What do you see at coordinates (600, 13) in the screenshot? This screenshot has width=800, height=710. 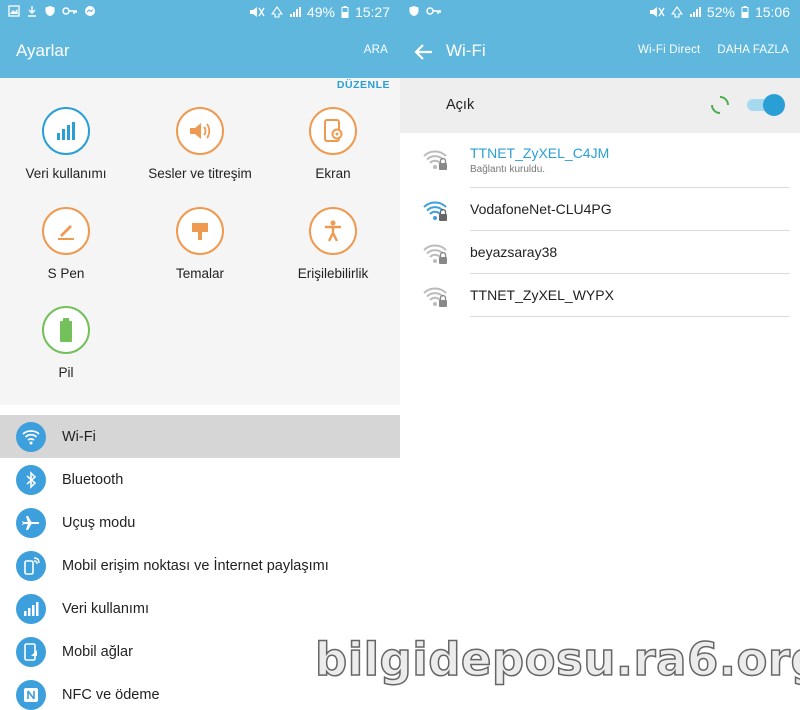 I see `status-bar: 52% 15:06` at bounding box center [600, 13].